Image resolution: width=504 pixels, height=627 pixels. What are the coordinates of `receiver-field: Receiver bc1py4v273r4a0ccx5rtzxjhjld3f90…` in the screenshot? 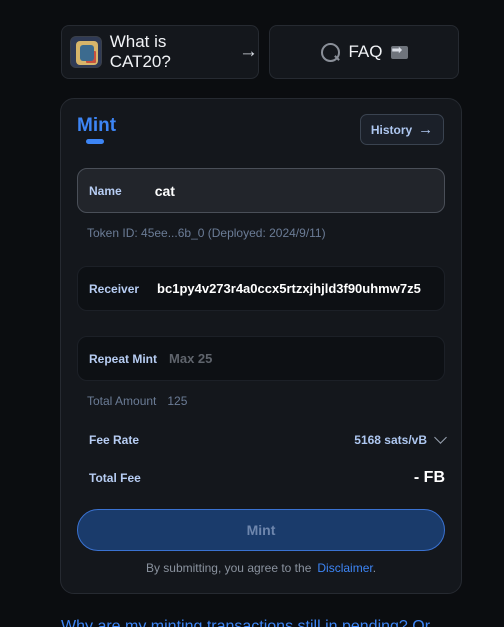 It's located at (261, 288).